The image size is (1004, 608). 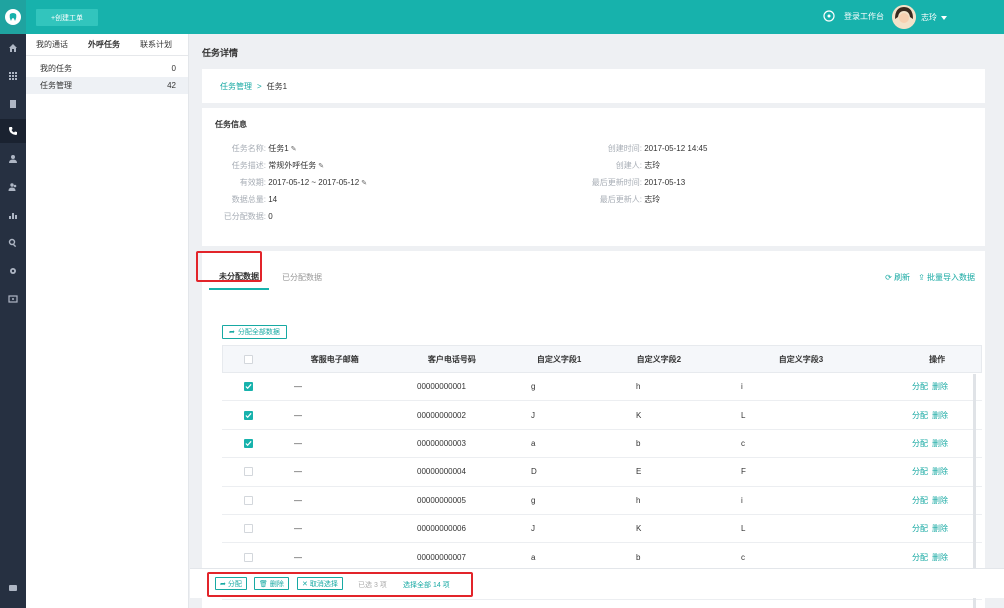 I want to click on header-field1: 自定义字段1, so click(x=559, y=359).